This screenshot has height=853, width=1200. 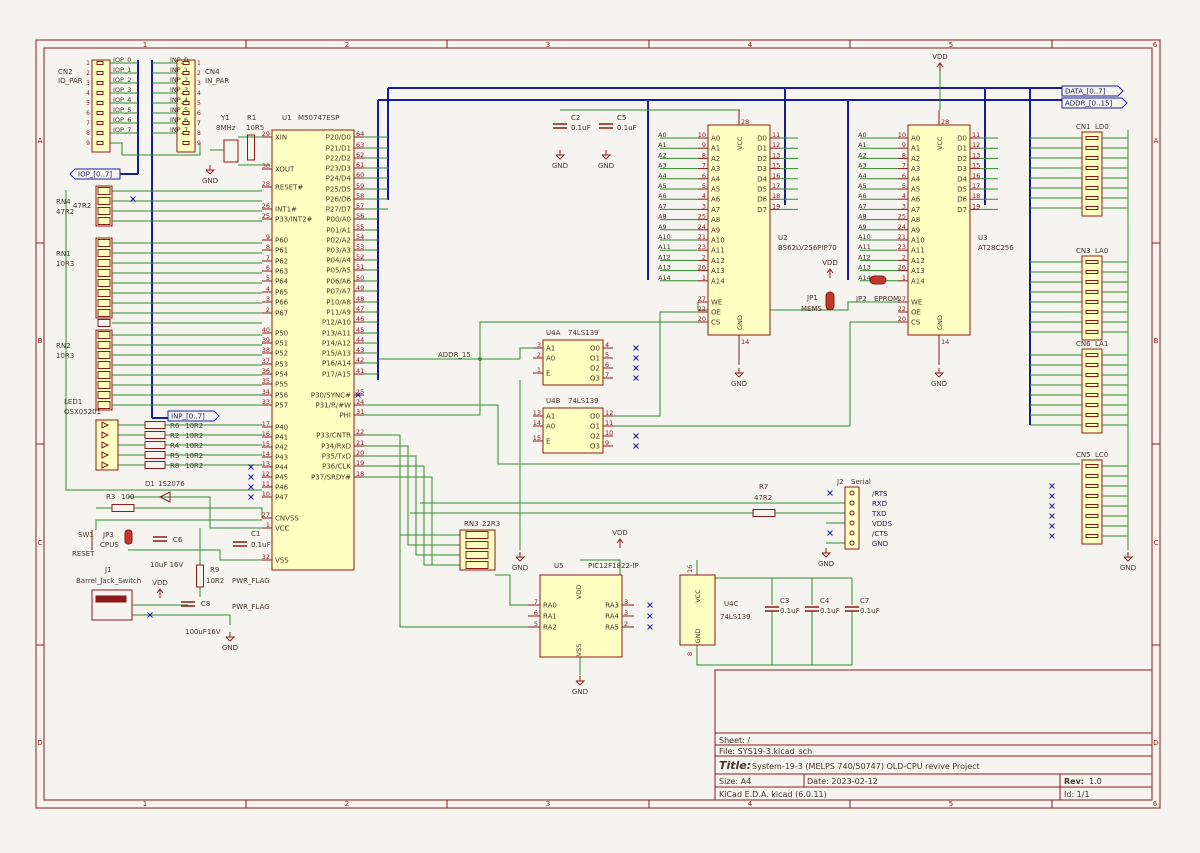 I want to click on mem-value: BS62LV256PIP70, so click(x=807, y=248).